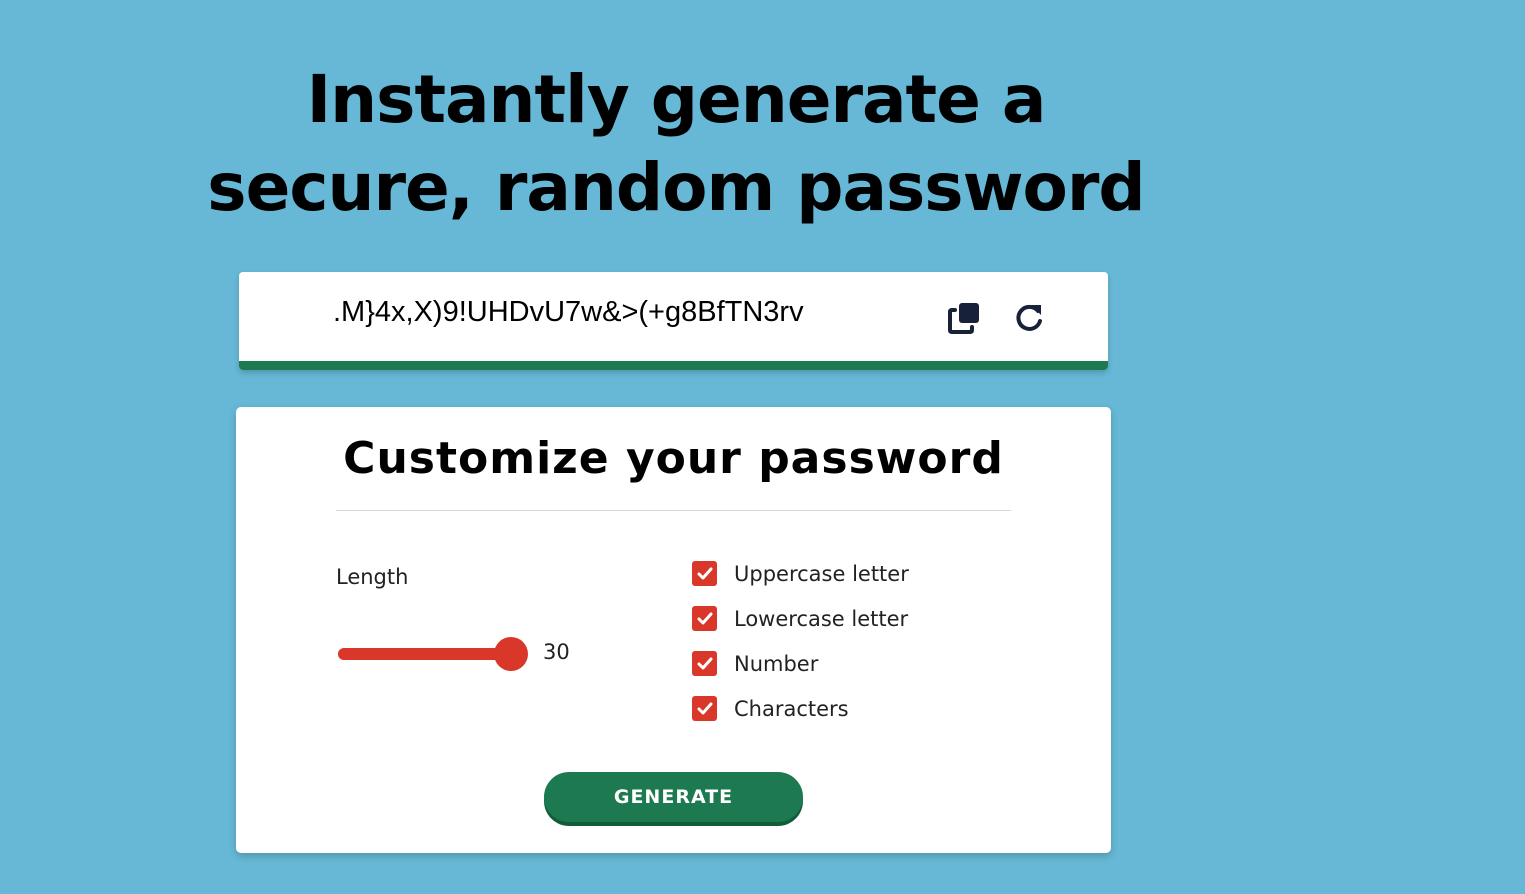  Describe the element at coordinates (791, 708) in the screenshot. I see `characters-label: Characters` at that location.